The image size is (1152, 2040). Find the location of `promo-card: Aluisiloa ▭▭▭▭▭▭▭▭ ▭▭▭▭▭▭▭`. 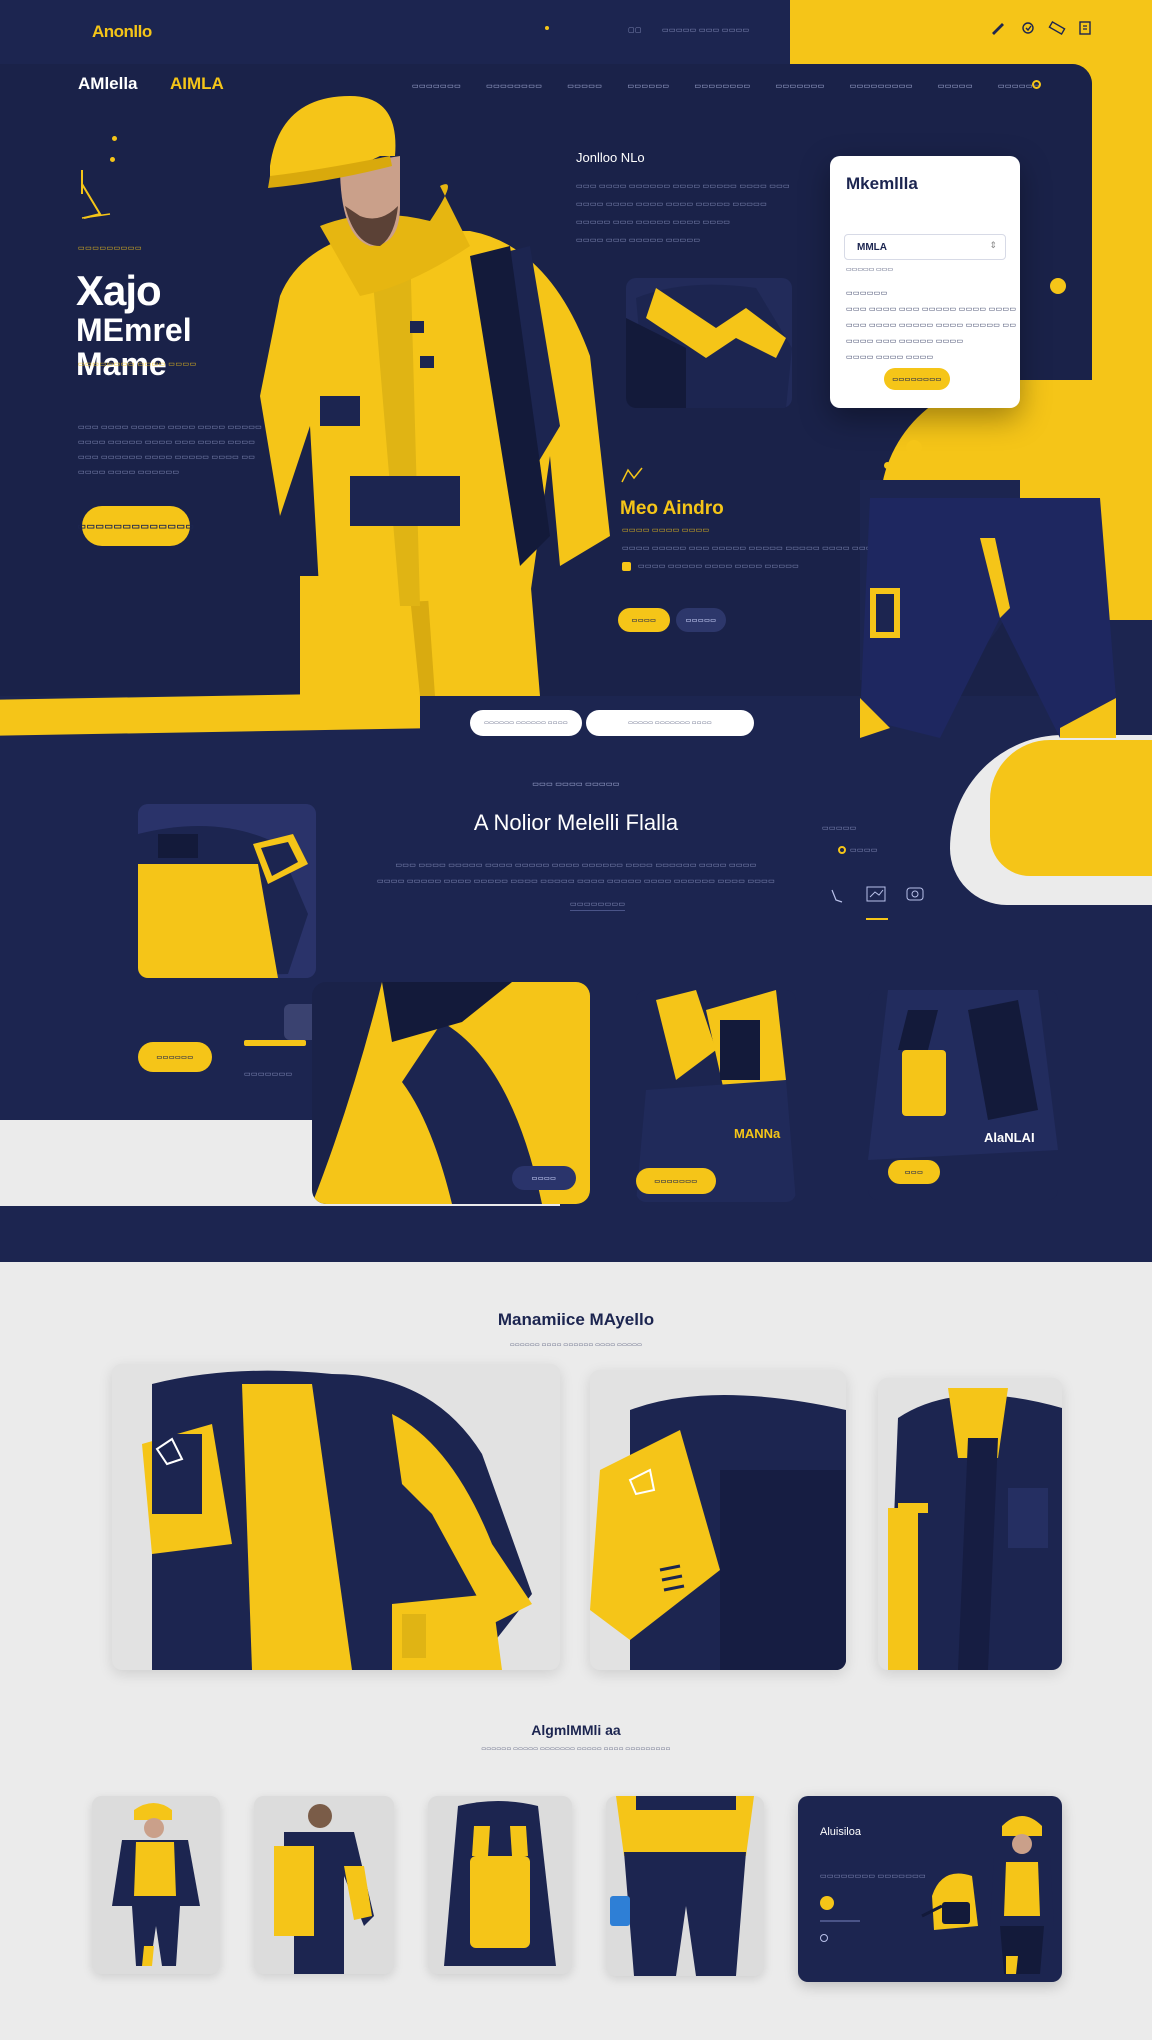

promo-card: Aluisiloa ▭▭▭▭▭▭▭▭ ▭▭▭▭▭▭▭ is located at coordinates (930, 1889).